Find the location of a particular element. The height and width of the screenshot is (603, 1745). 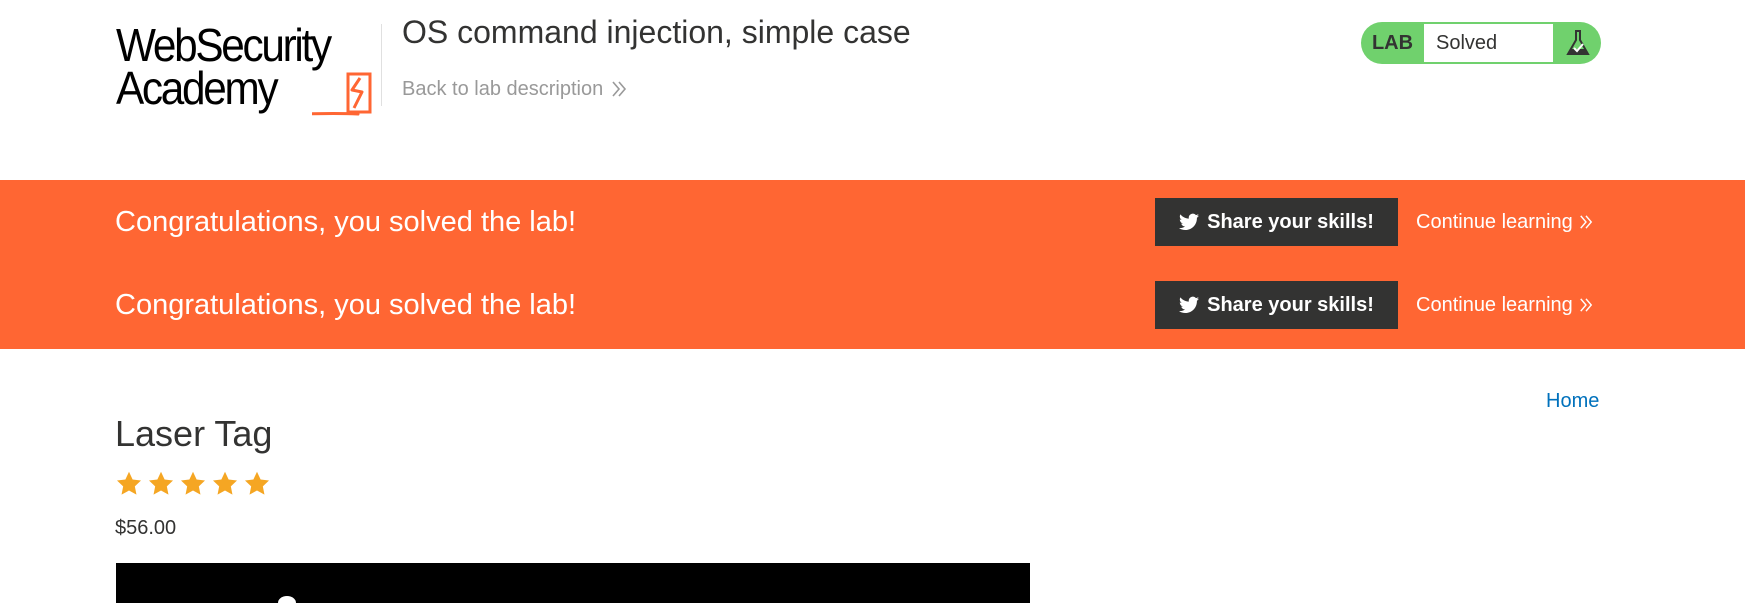

header-divider is located at coordinates (381, 65).